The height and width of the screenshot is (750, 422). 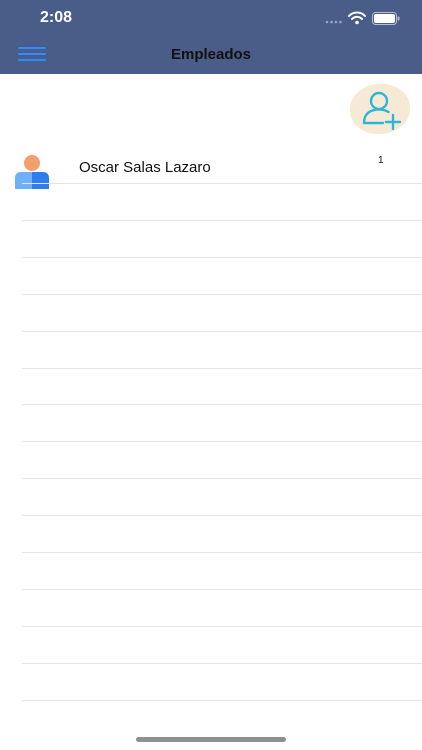 What do you see at coordinates (357, 18) in the screenshot?
I see `wifi-icon` at bounding box center [357, 18].